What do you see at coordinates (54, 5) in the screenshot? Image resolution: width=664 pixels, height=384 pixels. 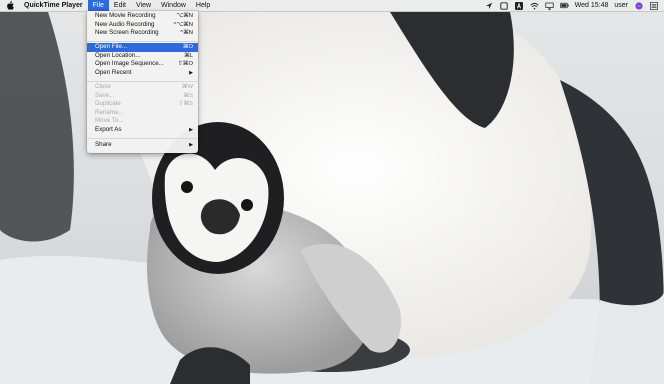 I see `app-name-menu: QuickTime Player` at bounding box center [54, 5].